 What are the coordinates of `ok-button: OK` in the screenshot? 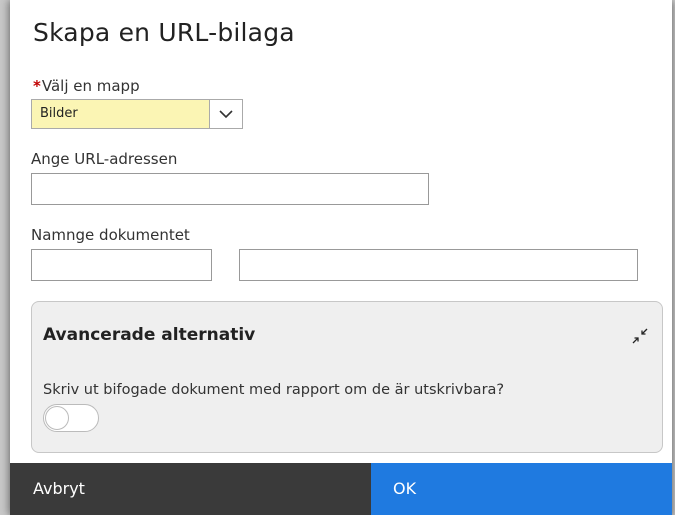 It's located at (521, 489).